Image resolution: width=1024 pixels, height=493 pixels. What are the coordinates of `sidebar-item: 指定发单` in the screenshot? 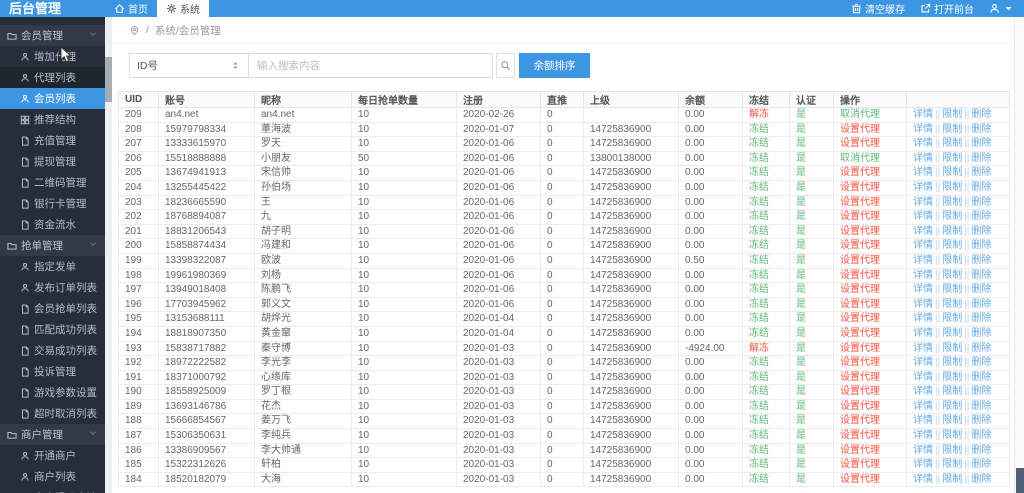 It's located at (52, 266).